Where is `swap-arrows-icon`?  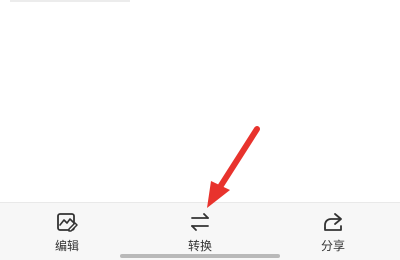 swap-arrows-icon is located at coordinates (200, 222).